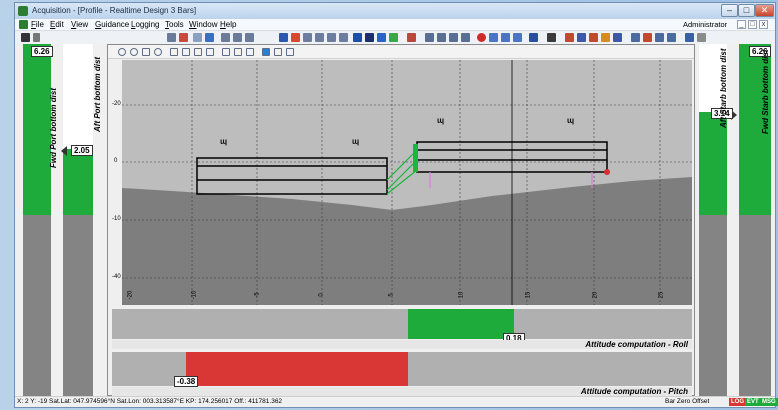  Describe the element at coordinates (210, 52) in the screenshot. I see `pan-down-icon` at that location.